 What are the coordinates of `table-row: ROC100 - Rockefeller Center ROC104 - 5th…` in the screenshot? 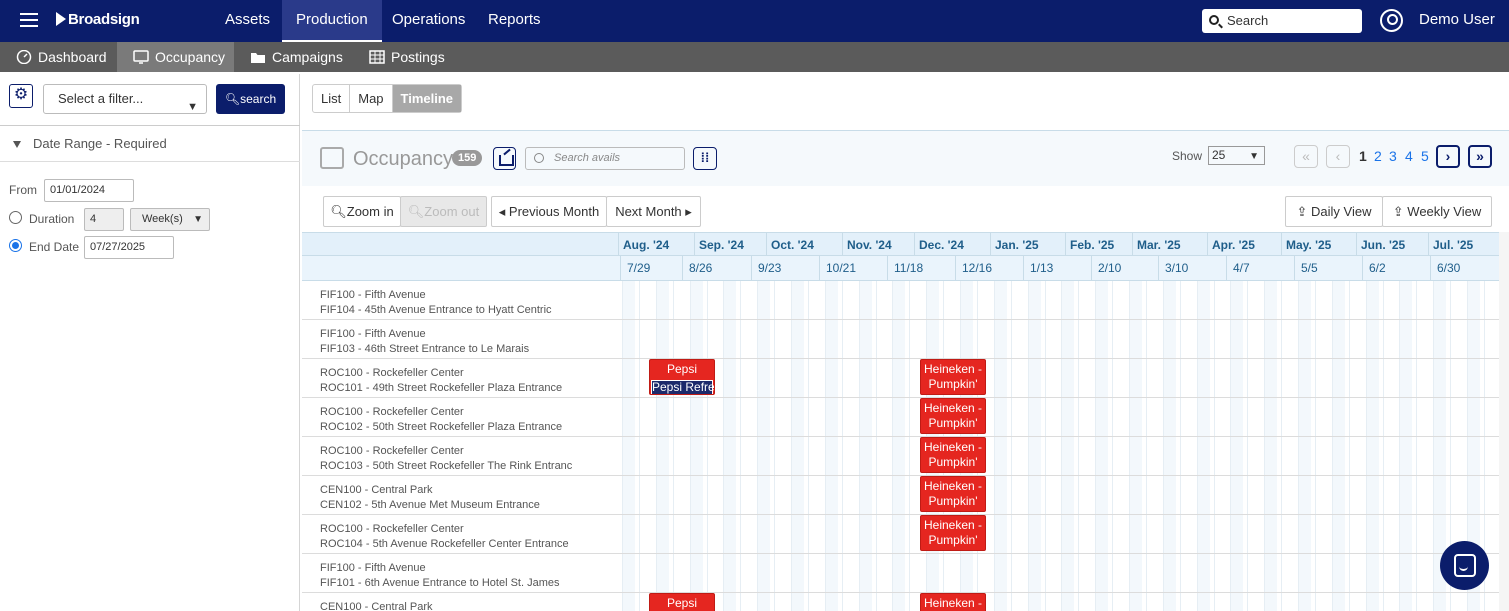 It's located at (905, 534).